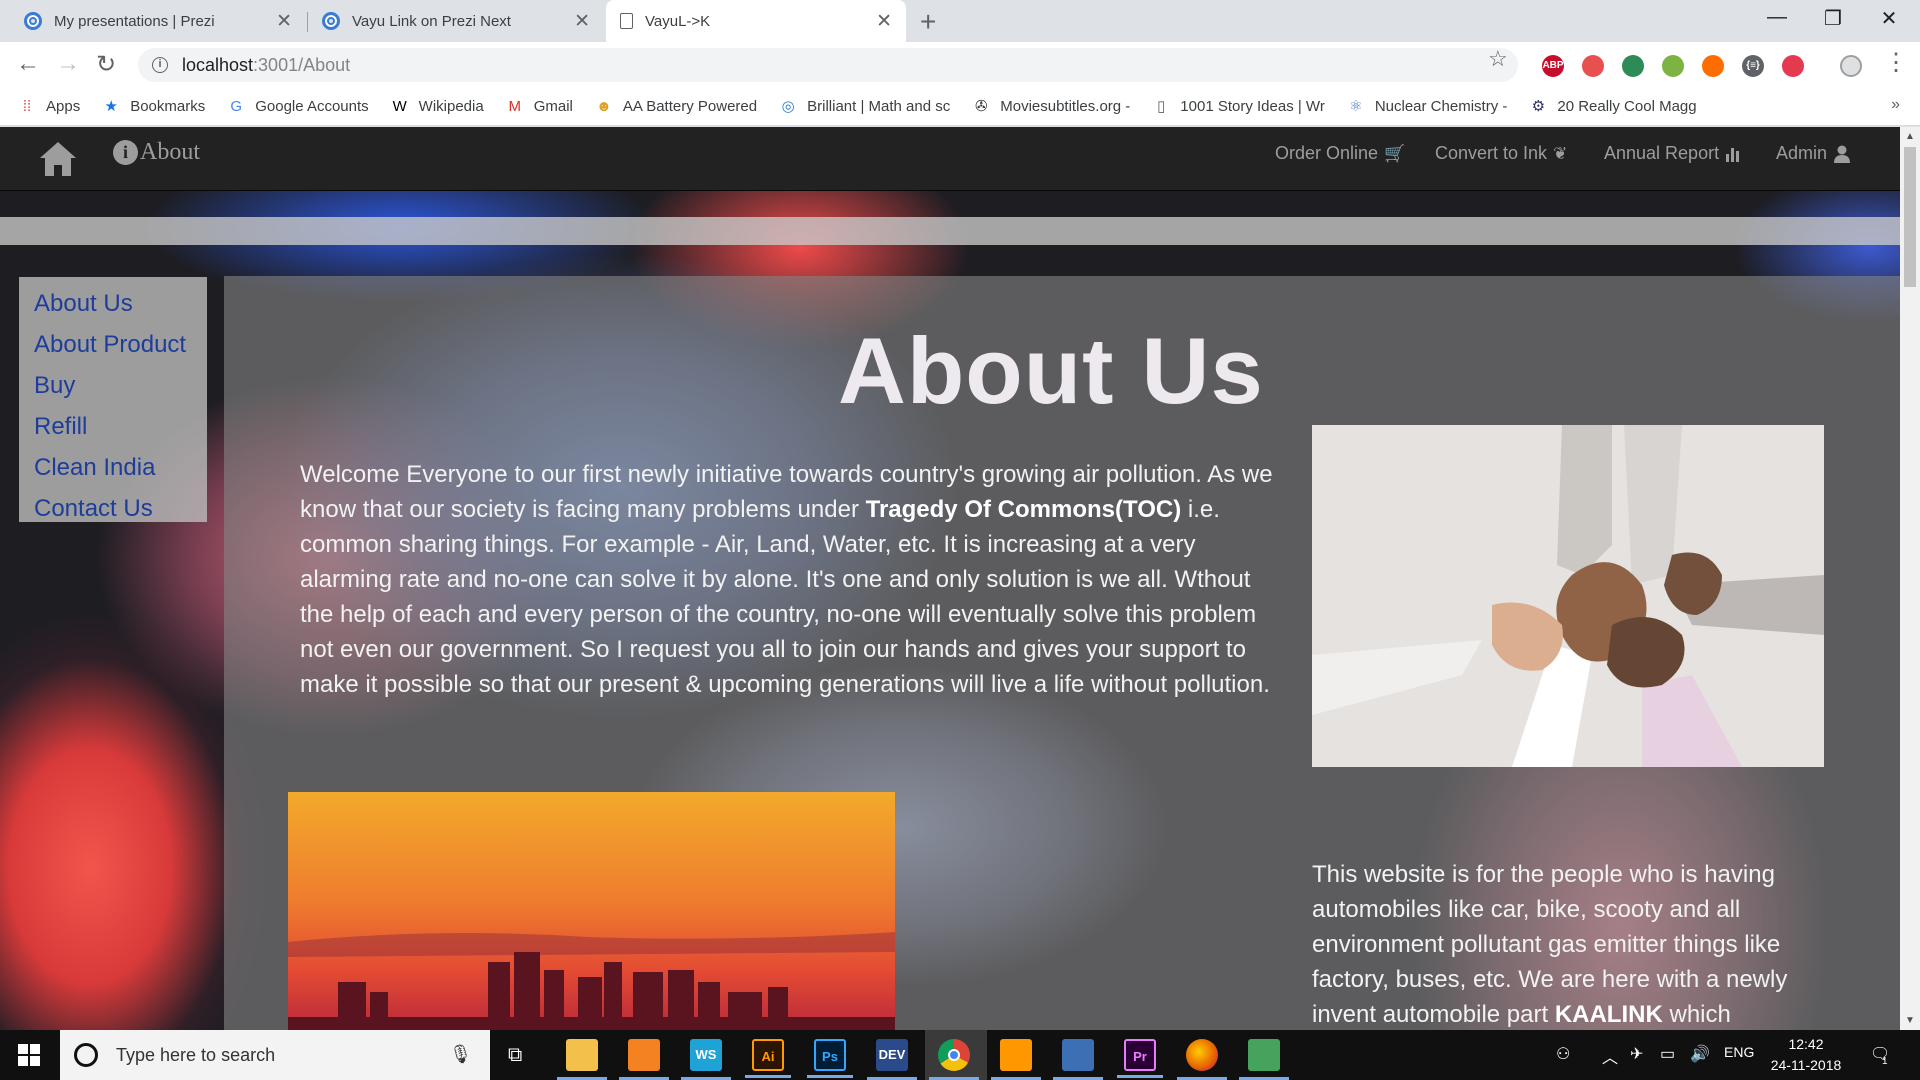  Describe the element at coordinates (676, 107) in the screenshot. I see `bookmark-item: ☻ AA Battery Powered` at that location.